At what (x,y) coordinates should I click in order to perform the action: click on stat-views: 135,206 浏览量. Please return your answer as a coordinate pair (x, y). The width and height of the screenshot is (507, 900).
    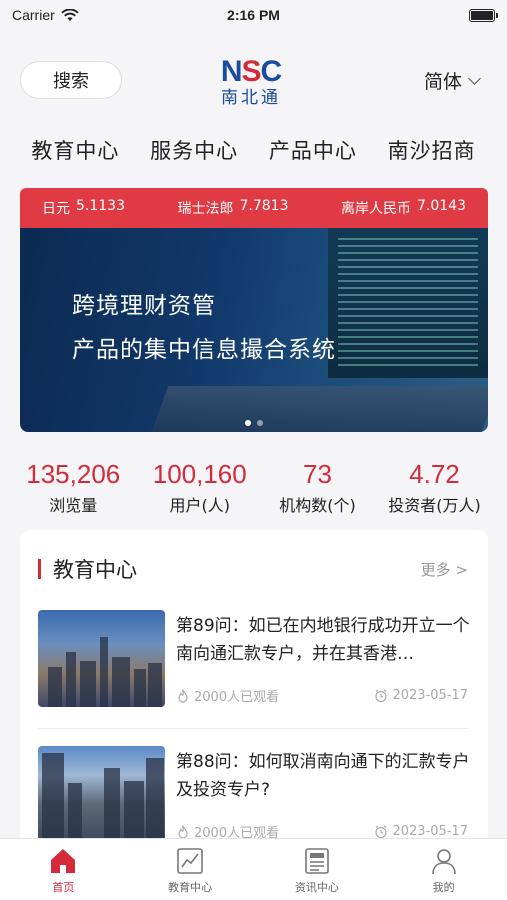
    Looking at the image, I should click on (73, 489).